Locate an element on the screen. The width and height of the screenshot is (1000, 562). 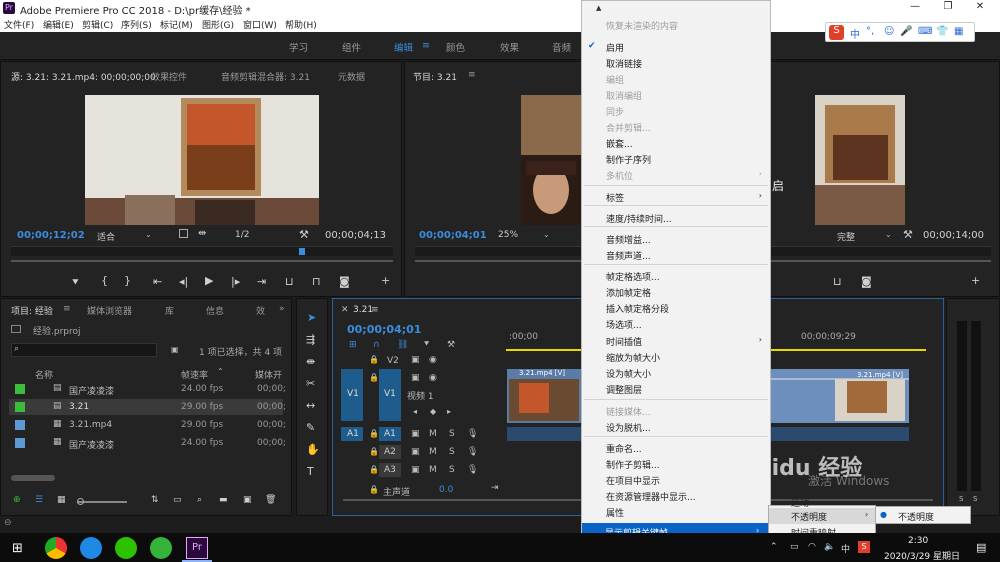
chrome-icon is located at coordinates (56, 548).